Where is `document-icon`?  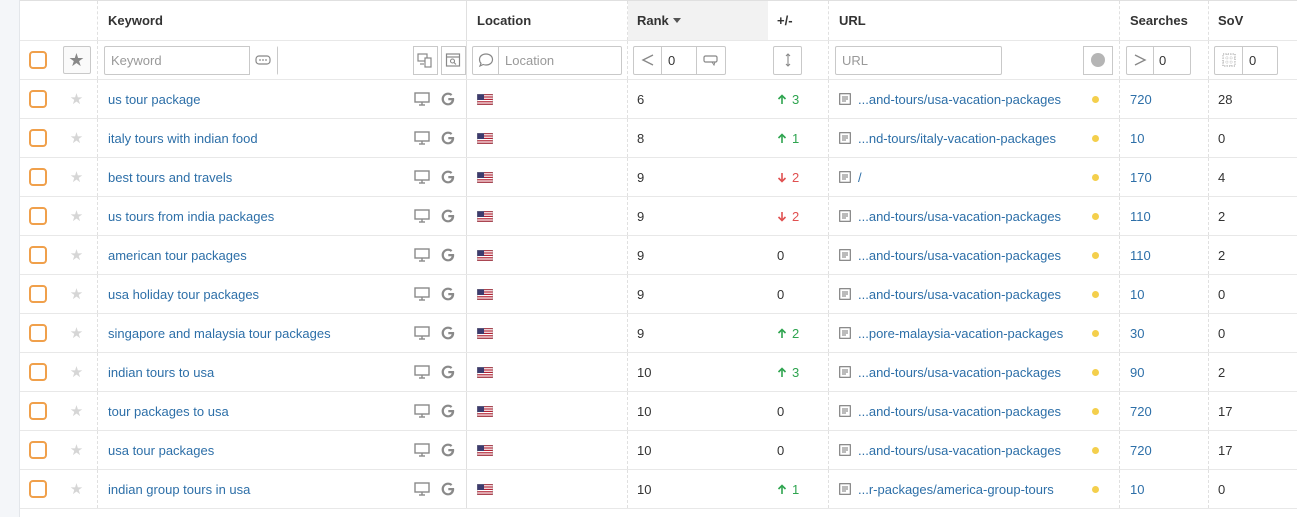
document-icon is located at coordinates (845, 411).